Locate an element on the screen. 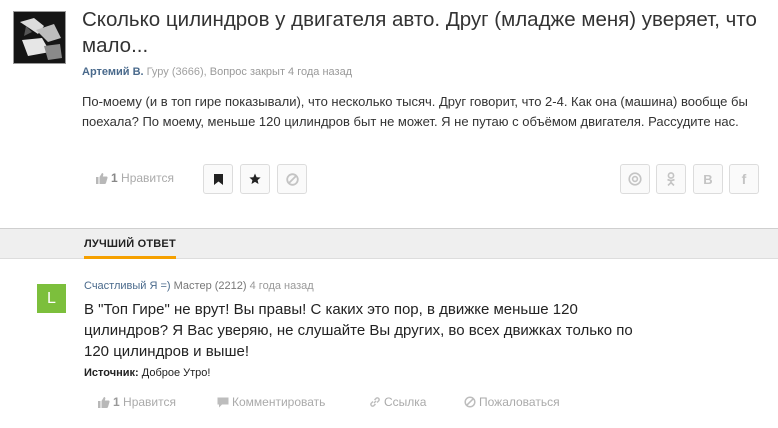 This screenshot has height=428, width=778. block-icon is located at coordinates (292, 179).